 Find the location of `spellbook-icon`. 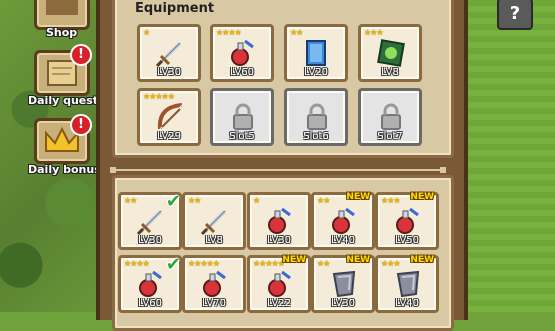

spellbook-icon is located at coordinates (391, 53).